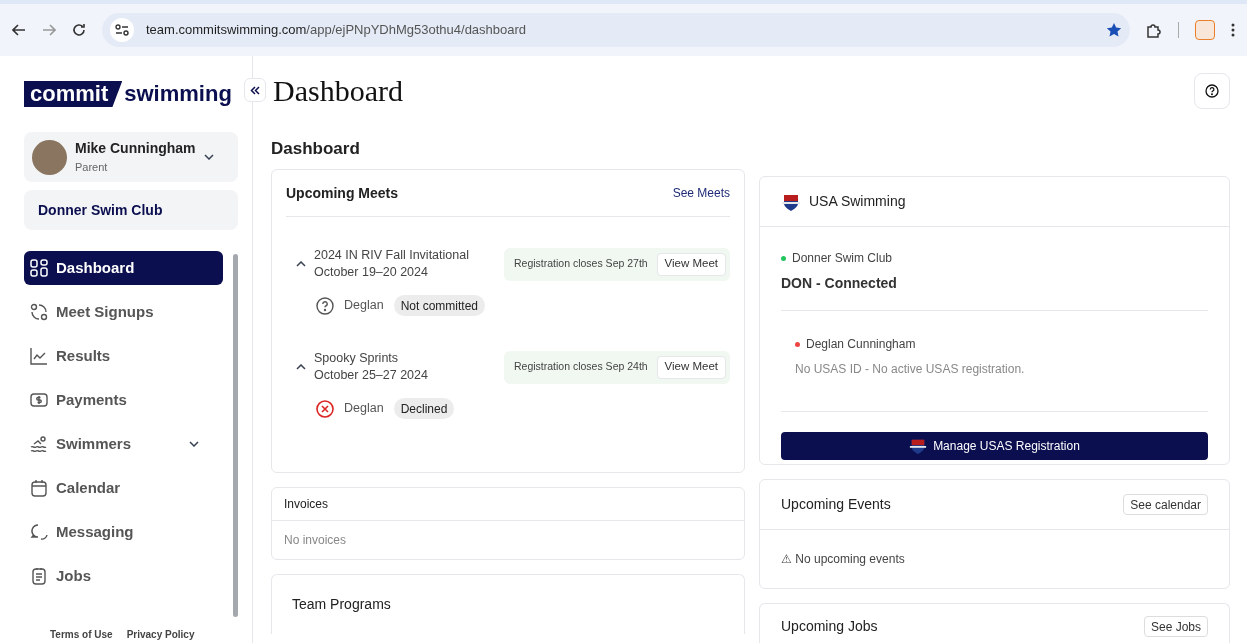 The height and width of the screenshot is (643, 1247). Describe the element at coordinates (79, 30) in the screenshot. I see `reload-icon` at that location.